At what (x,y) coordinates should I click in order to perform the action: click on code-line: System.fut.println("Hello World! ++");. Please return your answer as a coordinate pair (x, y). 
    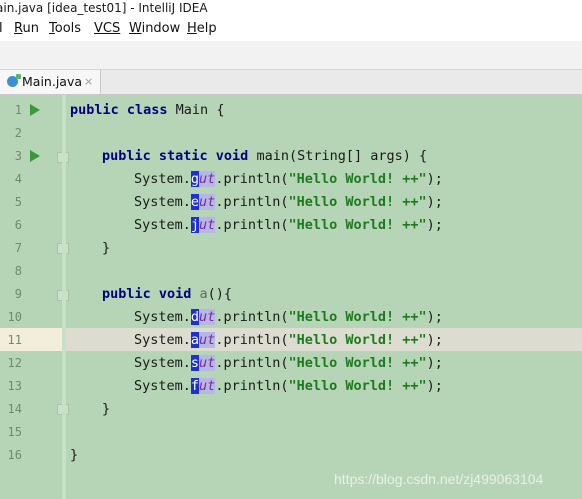
    Looking at the image, I should click on (288, 386).